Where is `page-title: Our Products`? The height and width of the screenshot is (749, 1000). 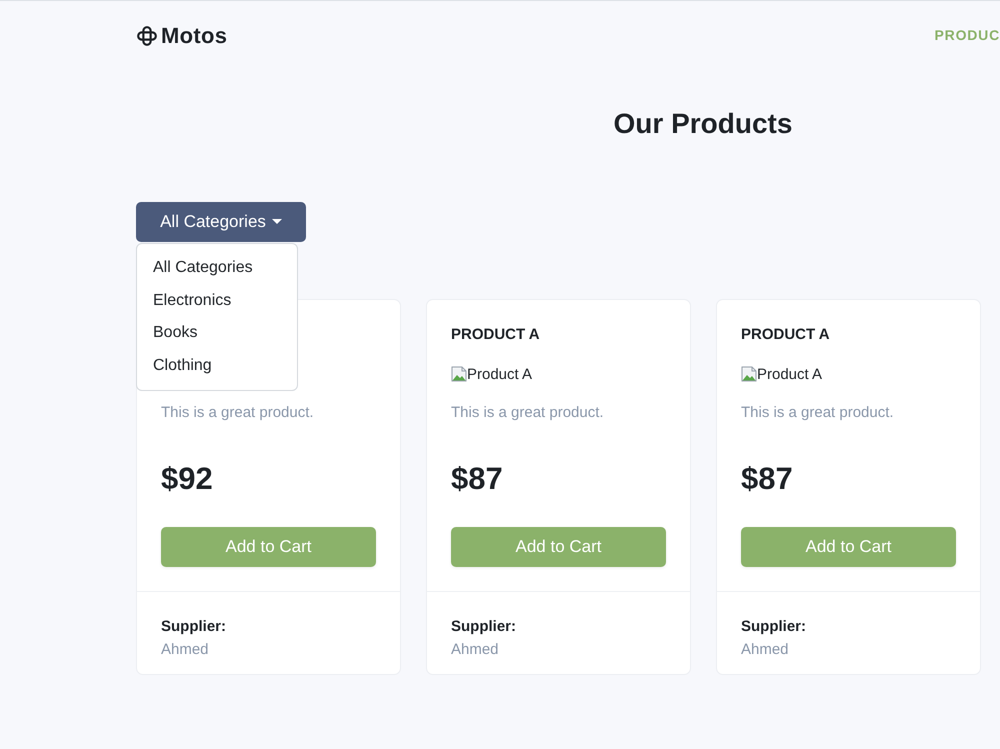
page-title: Our Products is located at coordinates (703, 124).